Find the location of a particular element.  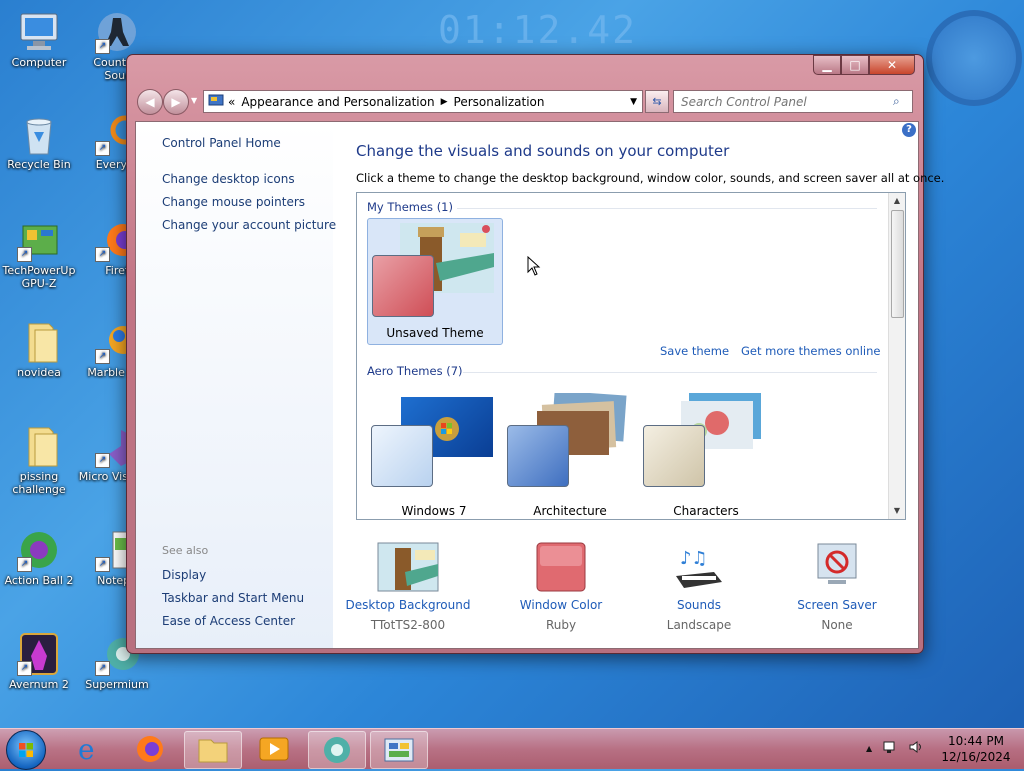

theme-windows-7: Windows 7 is located at coordinates (434, 455).